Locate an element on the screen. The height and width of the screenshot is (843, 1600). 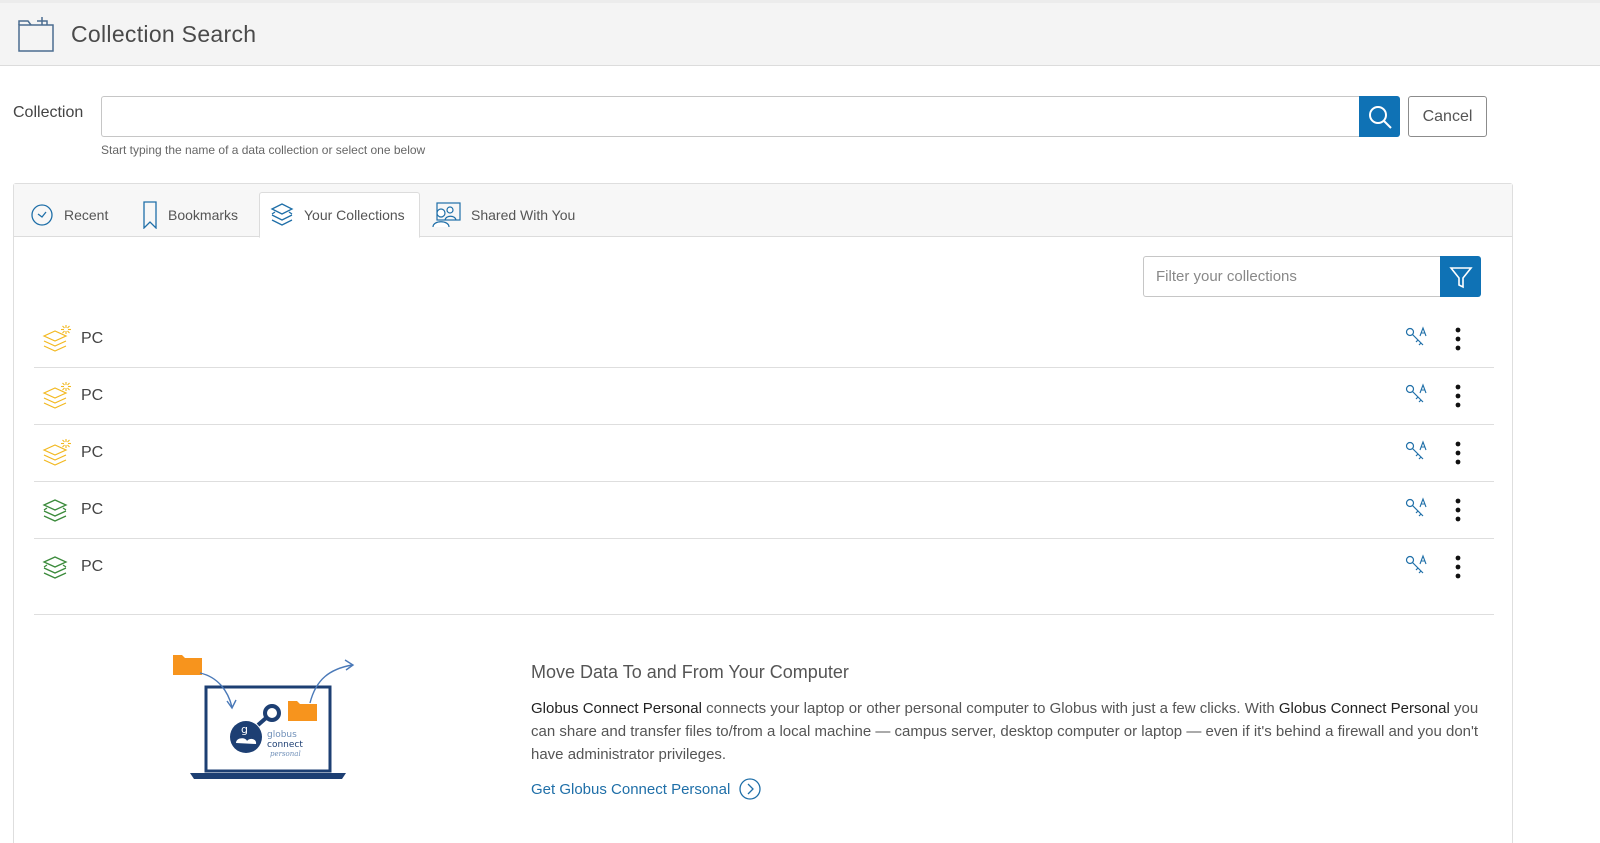
clock-icon is located at coordinates (42, 214).